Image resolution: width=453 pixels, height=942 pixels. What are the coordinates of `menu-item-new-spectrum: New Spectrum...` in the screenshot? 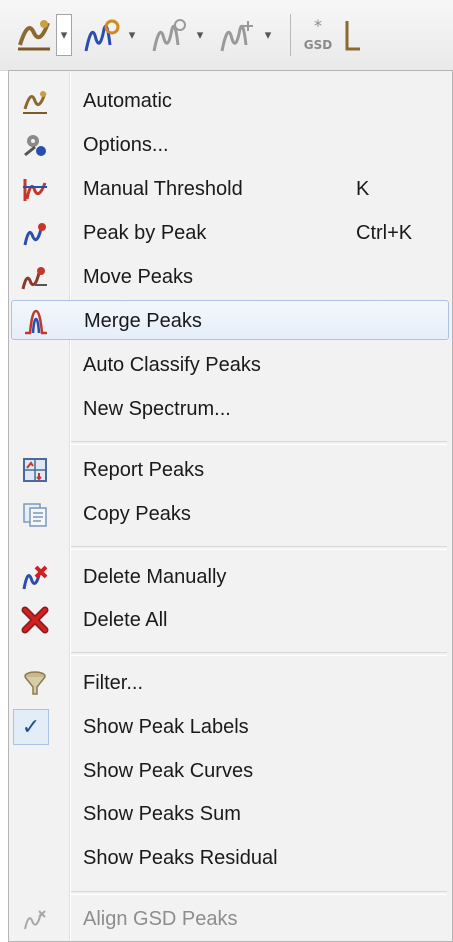 It's located at (230, 409).